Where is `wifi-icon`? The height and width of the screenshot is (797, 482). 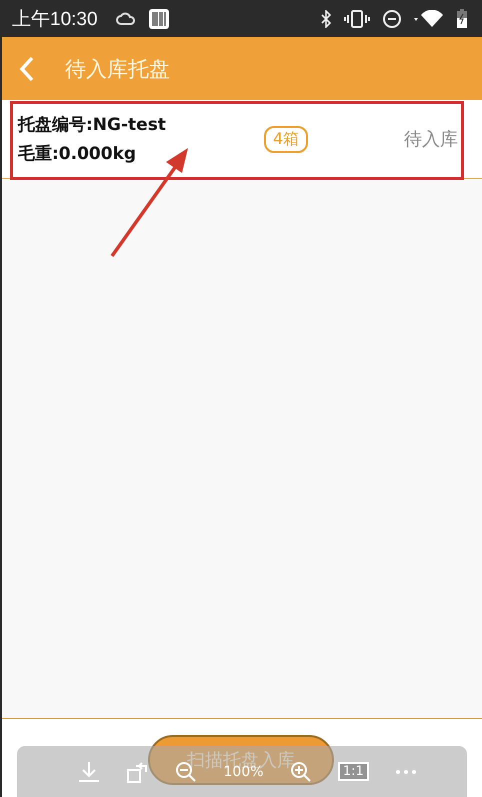
wifi-icon is located at coordinates (429, 19).